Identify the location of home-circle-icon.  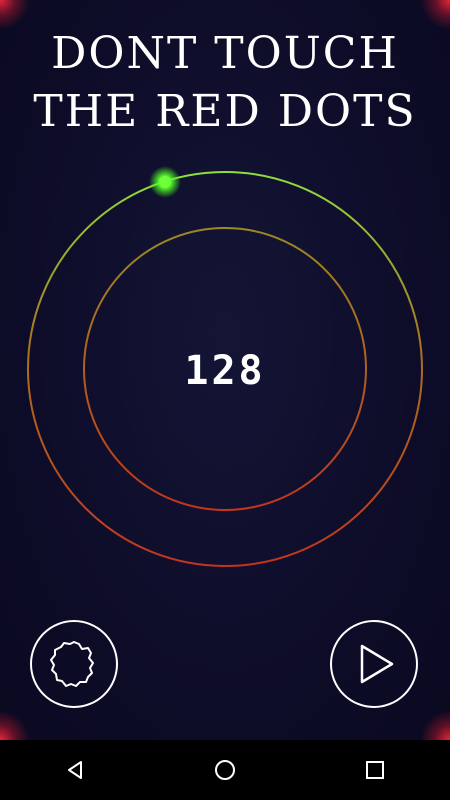
(225, 770).